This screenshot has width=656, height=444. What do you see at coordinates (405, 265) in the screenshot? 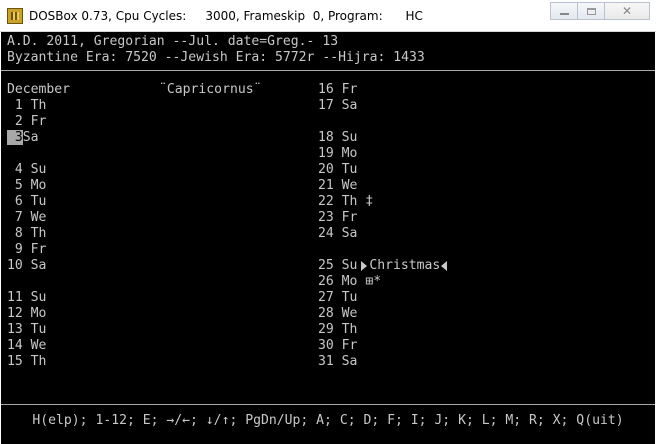
I see `holiday-label: Christmas` at bounding box center [405, 265].